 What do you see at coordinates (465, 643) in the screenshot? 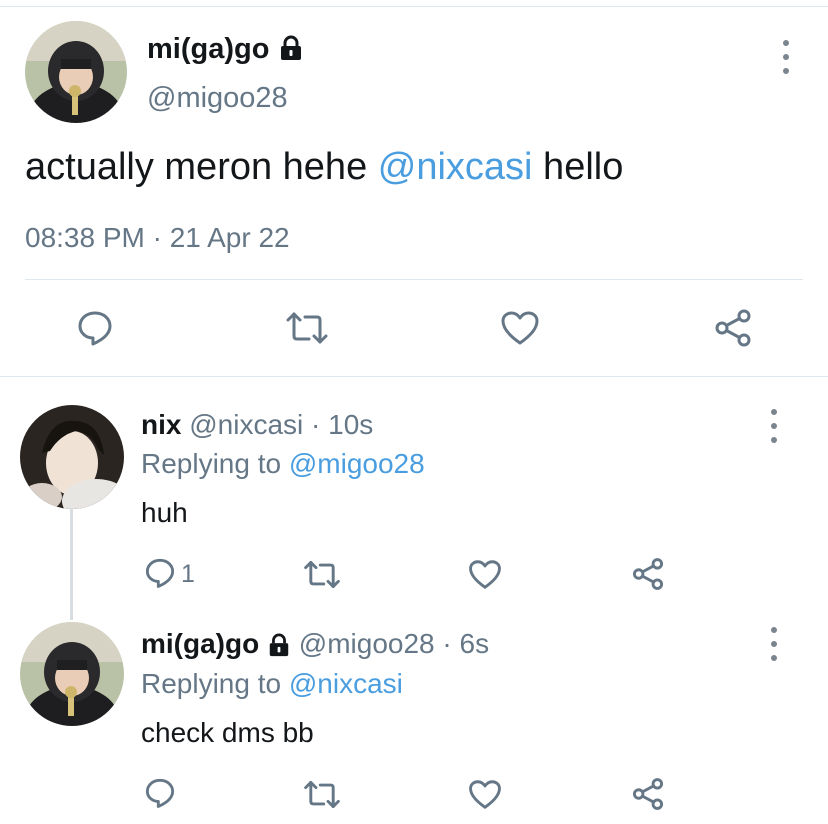
I see `reply-time: · 6s` at bounding box center [465, 643].